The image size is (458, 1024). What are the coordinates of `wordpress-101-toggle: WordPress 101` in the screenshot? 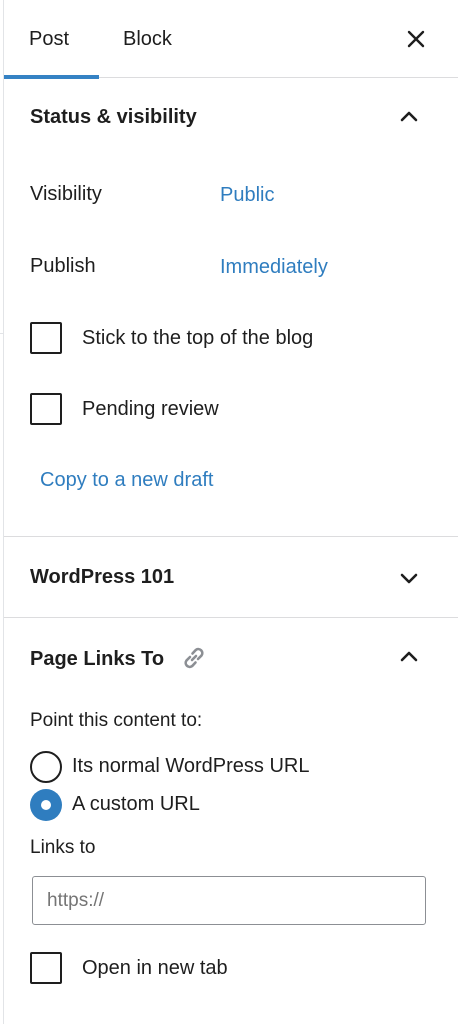 It's located at (102, 577).